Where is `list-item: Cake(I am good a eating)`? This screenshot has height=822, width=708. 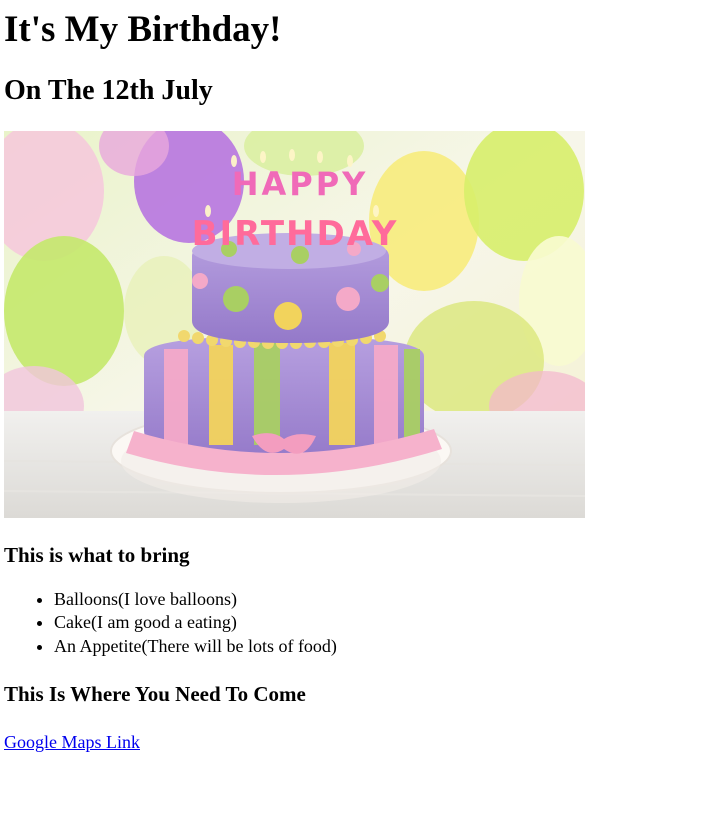
list-item: Cake(I am good a eating) is located at coordinates (379, 623).